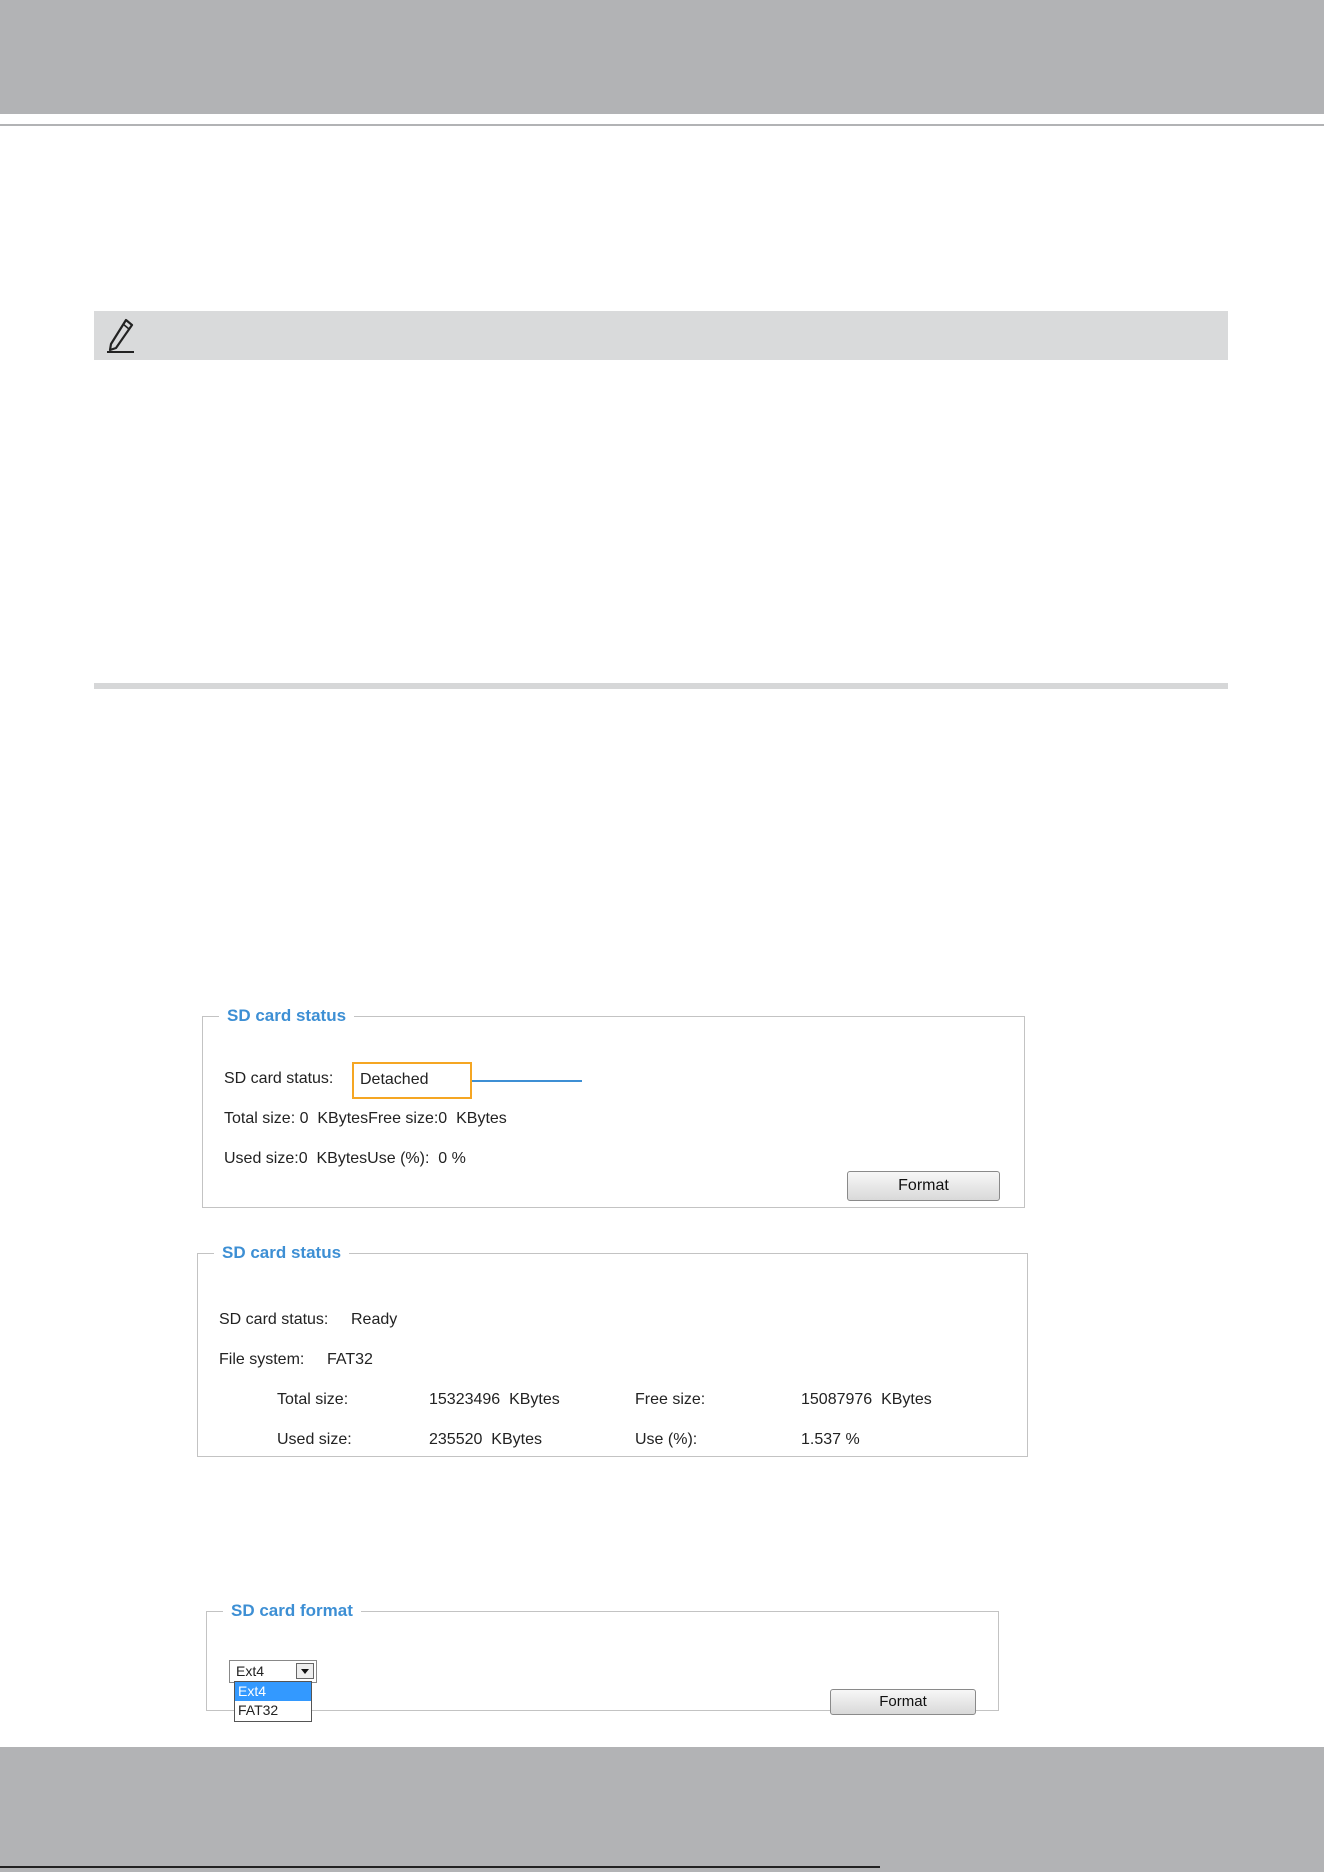 The height and width of the screenshot is (1872, 1324). Describe the element at coordinates (273, 1671) in the screenshot. I see `filesystem-select: Ext4` at that location.